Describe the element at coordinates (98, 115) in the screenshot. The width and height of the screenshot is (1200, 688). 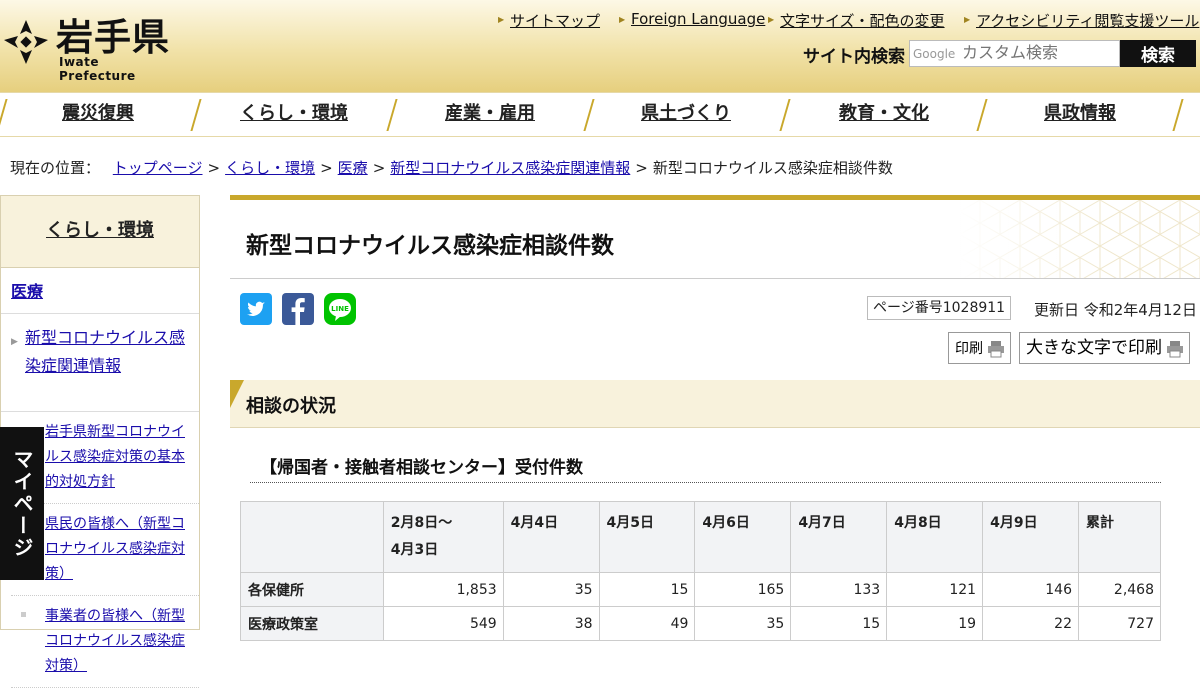
I see `nav-item-disaster-recovery: 震災復興` at that location.